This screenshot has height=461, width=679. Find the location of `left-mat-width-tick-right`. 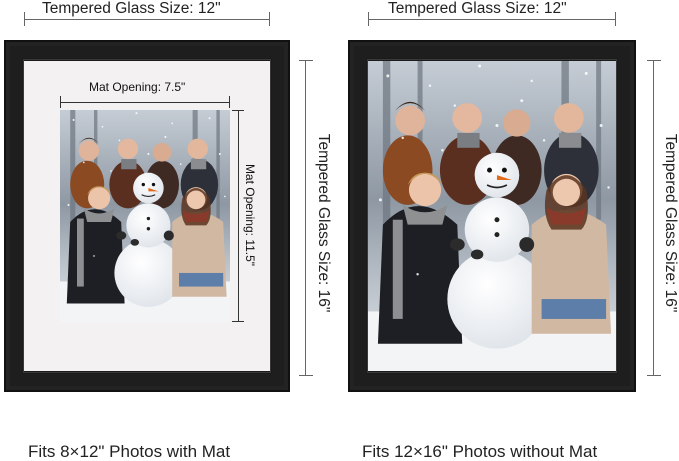

left-mat-width-tick-right is located at coordinates (229, 102).